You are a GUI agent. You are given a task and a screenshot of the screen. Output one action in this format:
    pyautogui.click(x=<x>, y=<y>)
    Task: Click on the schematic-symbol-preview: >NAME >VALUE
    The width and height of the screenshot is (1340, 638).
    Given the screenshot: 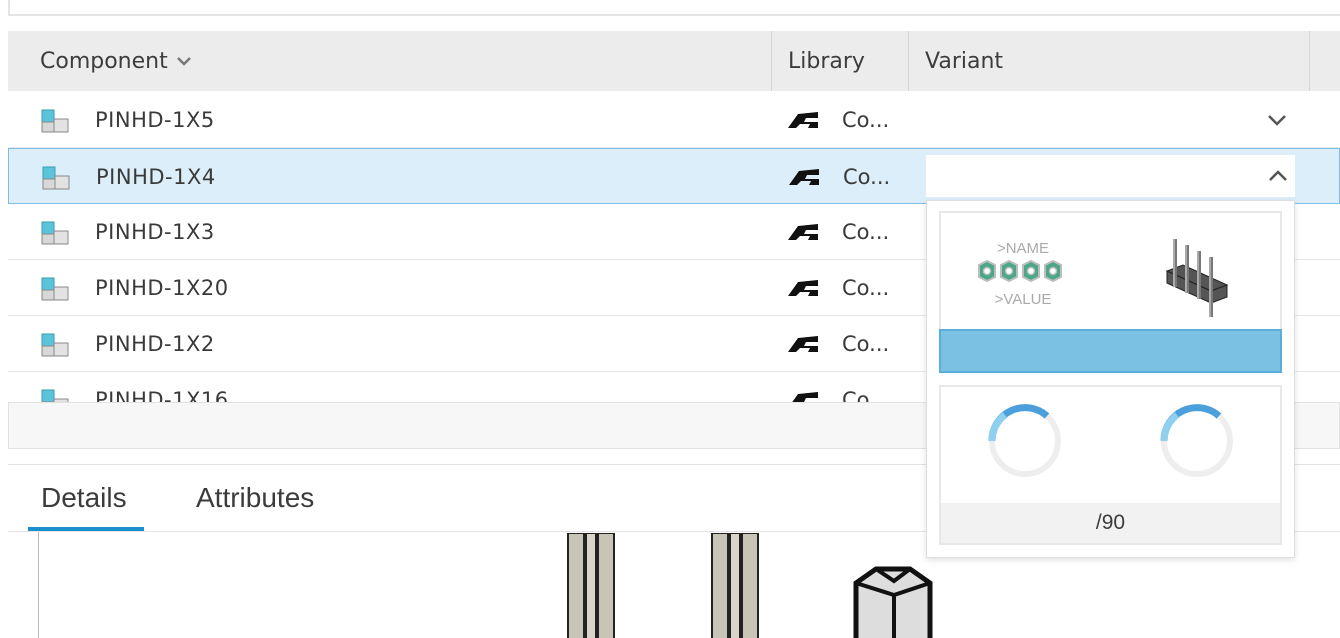 What is the action you would take?
    pyautogui.click(x=1020, y=274)
    